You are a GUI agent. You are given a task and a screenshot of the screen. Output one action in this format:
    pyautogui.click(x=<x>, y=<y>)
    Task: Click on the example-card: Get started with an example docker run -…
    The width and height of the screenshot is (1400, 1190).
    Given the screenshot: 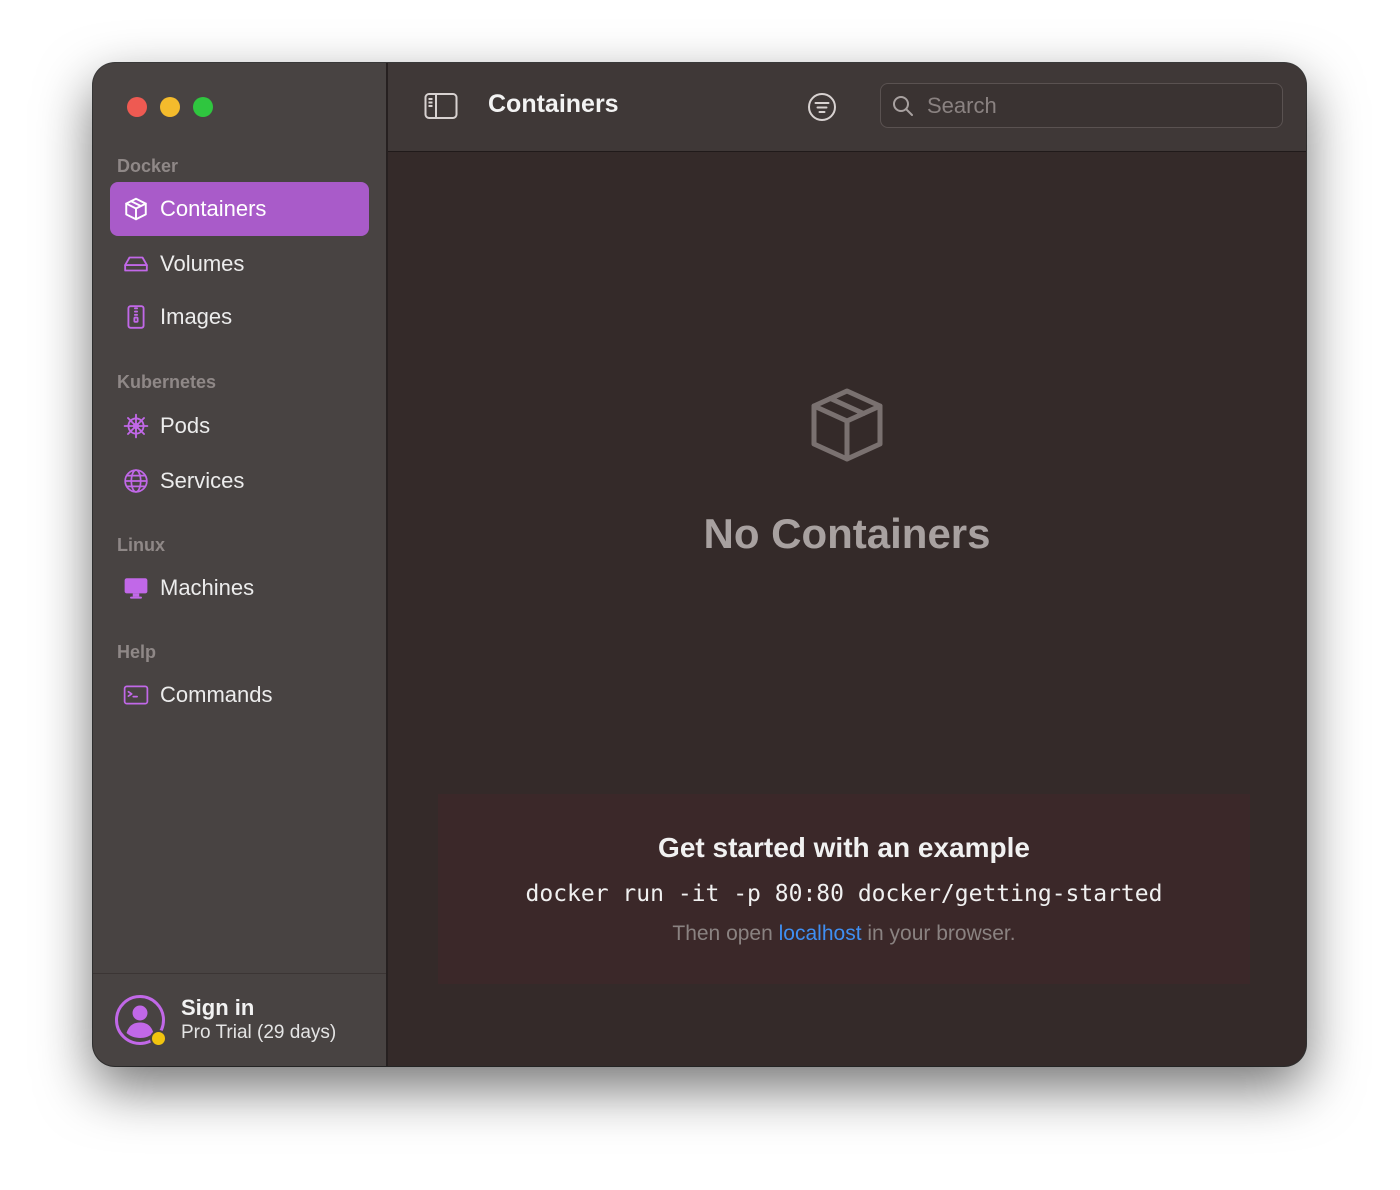 What is the action you would take?
    pyautogui.click(x=844, y=889)
    